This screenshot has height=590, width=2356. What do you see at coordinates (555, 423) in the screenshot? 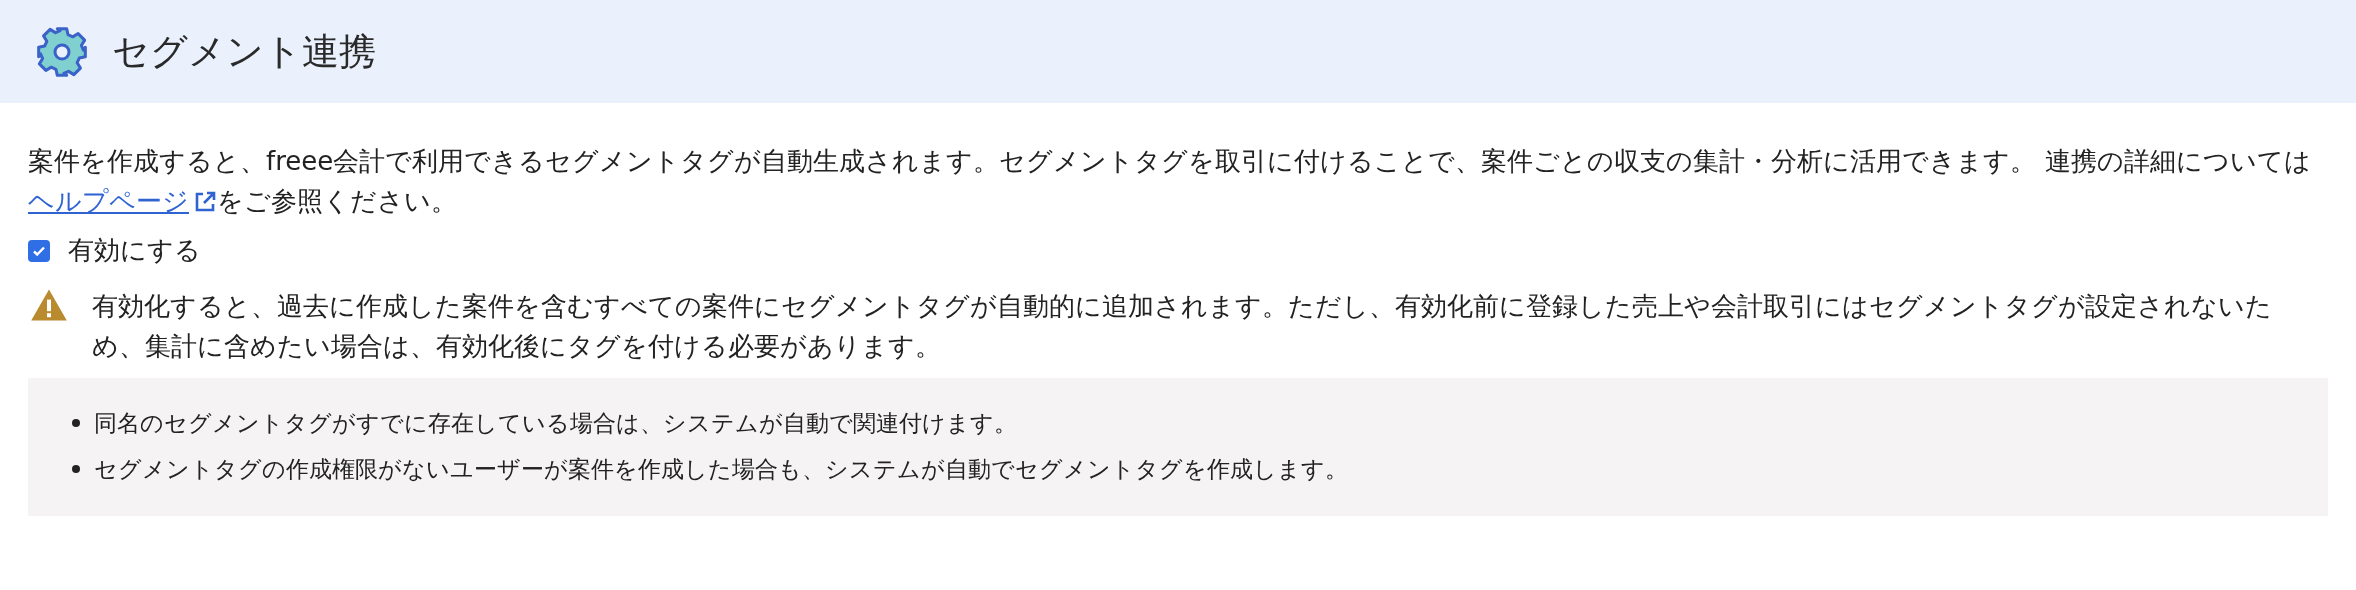
I see `note-text: 同名のセグメントタグがすでに存在している場合は、システムが自動で関連付けます。` at bounding box center [555, 423].